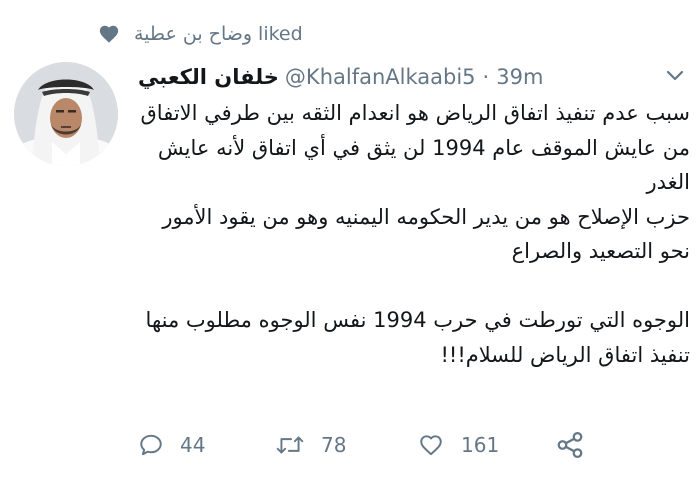  I want to click on share-icon, so click(570, 445).